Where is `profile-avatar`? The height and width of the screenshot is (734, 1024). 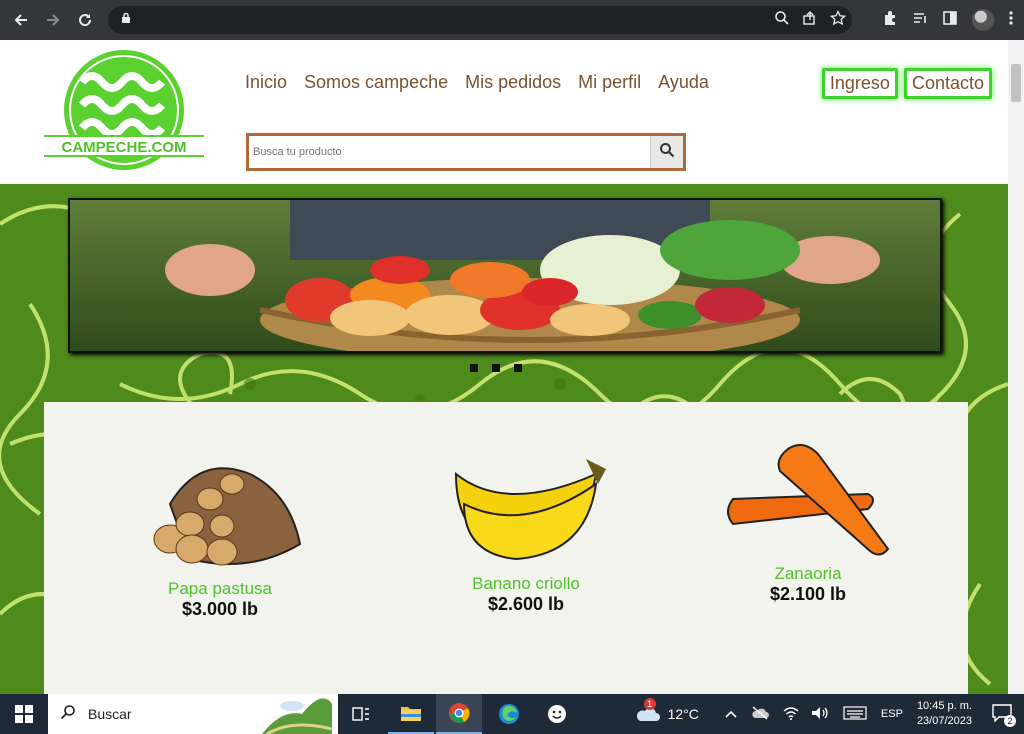
profile-avatar is located at coordinates (983, 20).